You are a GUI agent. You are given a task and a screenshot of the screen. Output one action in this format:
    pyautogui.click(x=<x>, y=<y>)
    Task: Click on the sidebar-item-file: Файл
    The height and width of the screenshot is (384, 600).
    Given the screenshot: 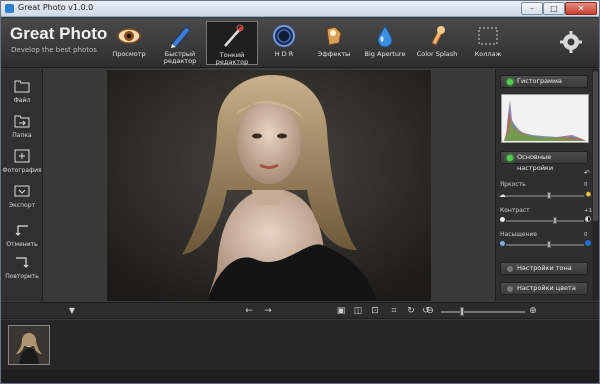 What is the action you would take?
    pyautogui.click(x=22, y=92)
    